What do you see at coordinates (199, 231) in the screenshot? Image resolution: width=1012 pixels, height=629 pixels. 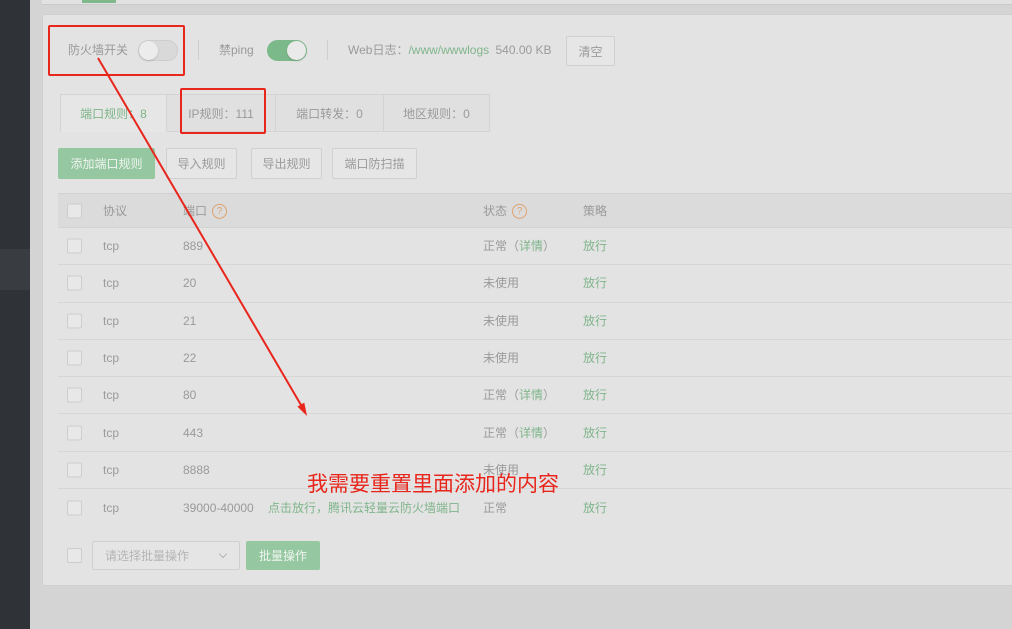 I see `annotation-arrow-line` at bounding box center [199, 231].